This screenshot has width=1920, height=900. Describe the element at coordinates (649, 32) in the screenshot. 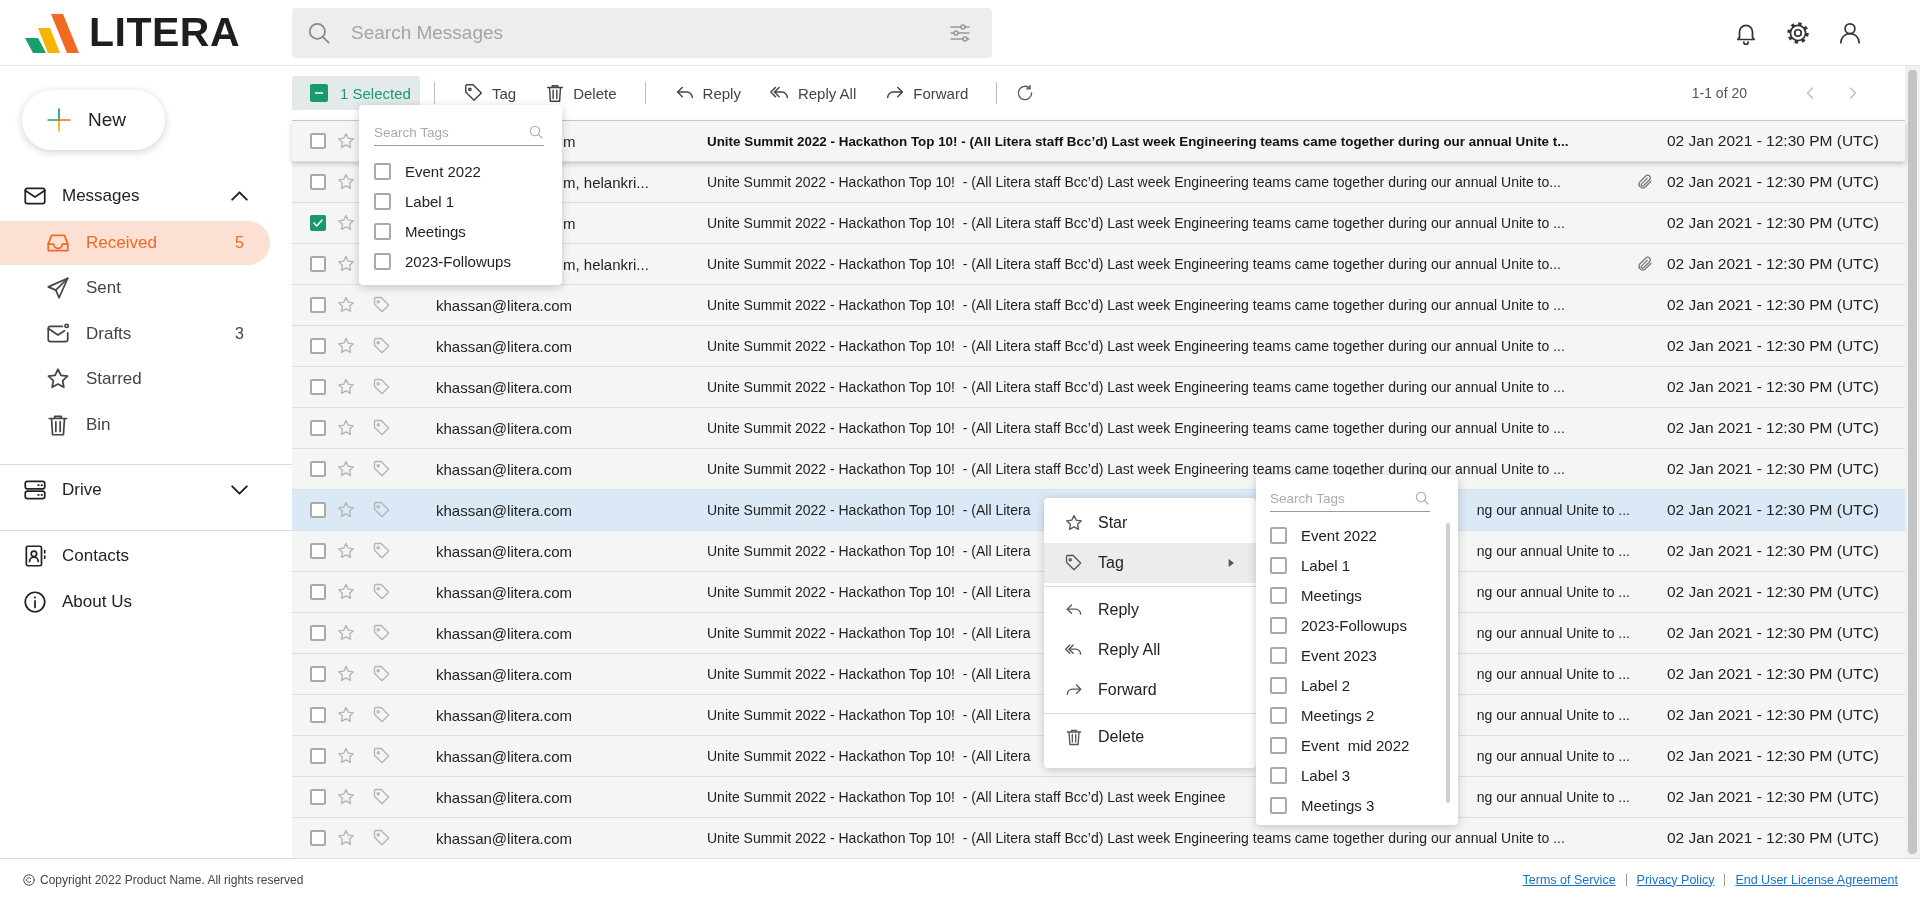

I see `search-field: Search Messages` at that location.